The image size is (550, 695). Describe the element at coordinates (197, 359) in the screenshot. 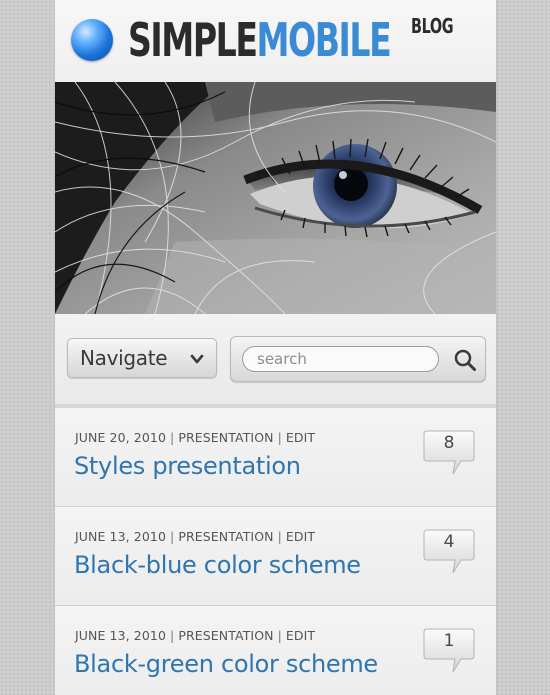

I see `chevron-down-icon` at that location.